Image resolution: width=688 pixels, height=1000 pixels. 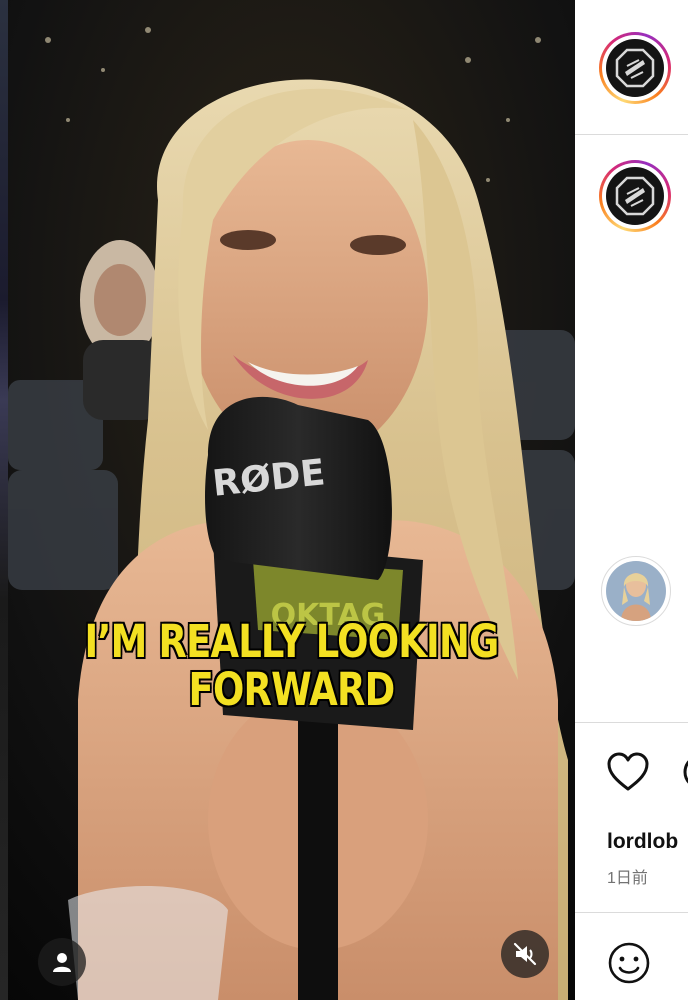 I want to click on comment-input-edge, so click(x=686, y=960).